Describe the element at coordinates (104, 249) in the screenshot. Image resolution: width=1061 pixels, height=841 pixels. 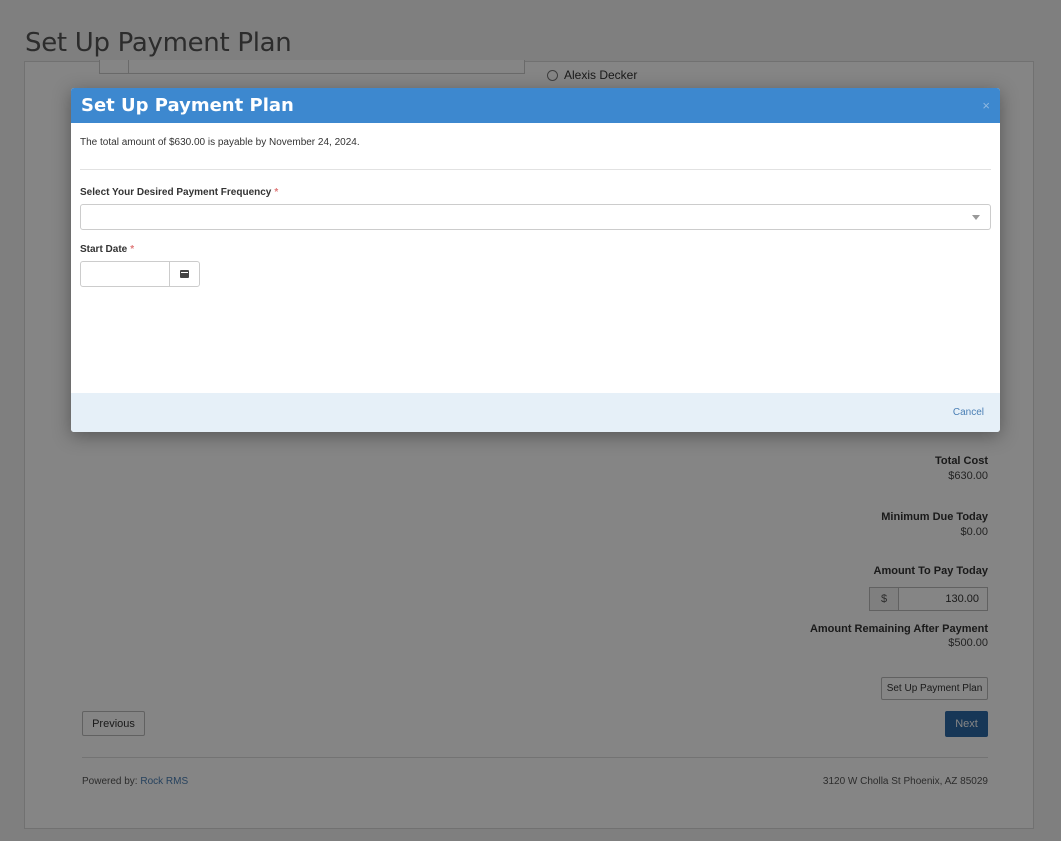
I see `start-date-label-text: Start Date` at that location.